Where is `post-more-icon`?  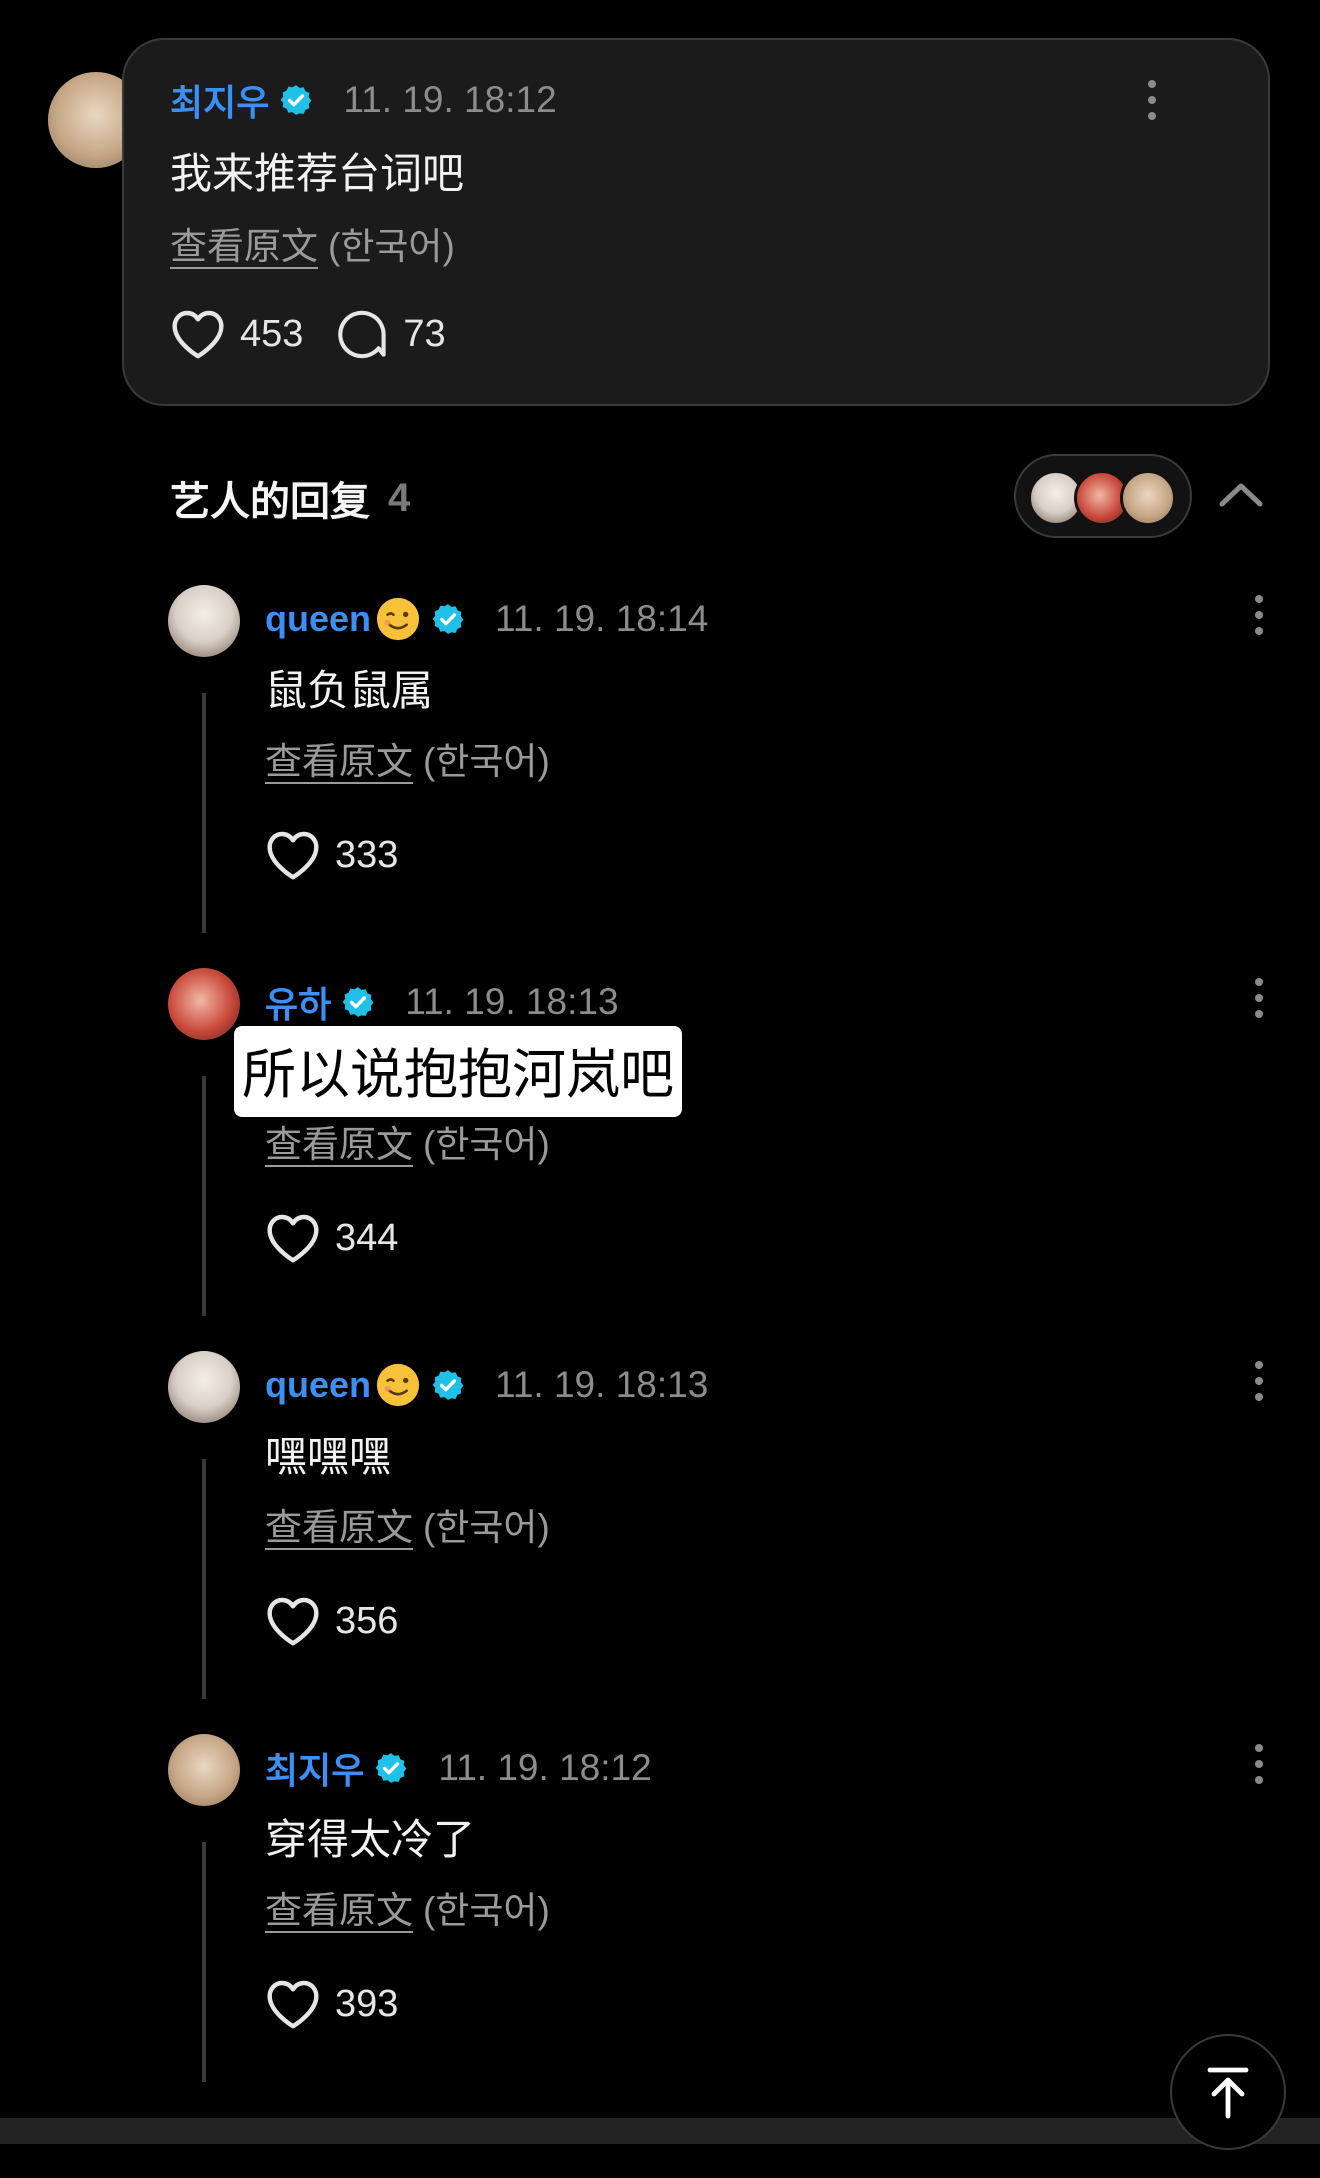
post-more-icon is located at coordinates (1152, 100).